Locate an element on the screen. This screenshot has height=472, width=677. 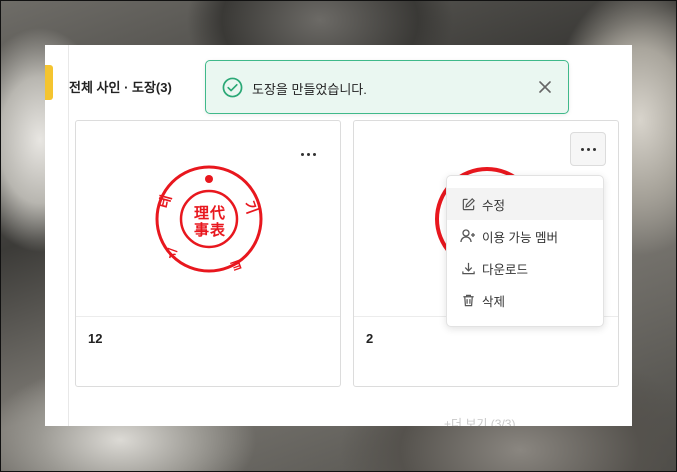
stamp-name: 12 is located at coordinates (95, 338).